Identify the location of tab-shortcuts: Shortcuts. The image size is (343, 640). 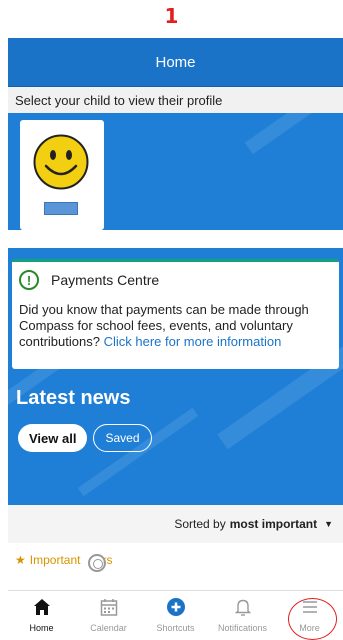
(175, 615).